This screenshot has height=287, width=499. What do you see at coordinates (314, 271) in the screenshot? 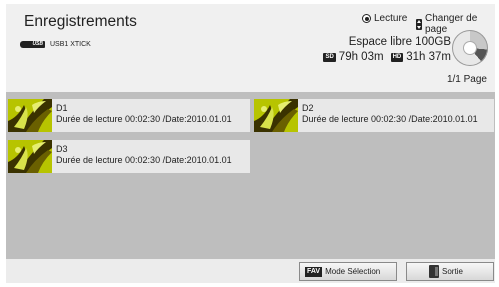
I see `fav-key-icon: FAV` at bounding box center [314, 271].